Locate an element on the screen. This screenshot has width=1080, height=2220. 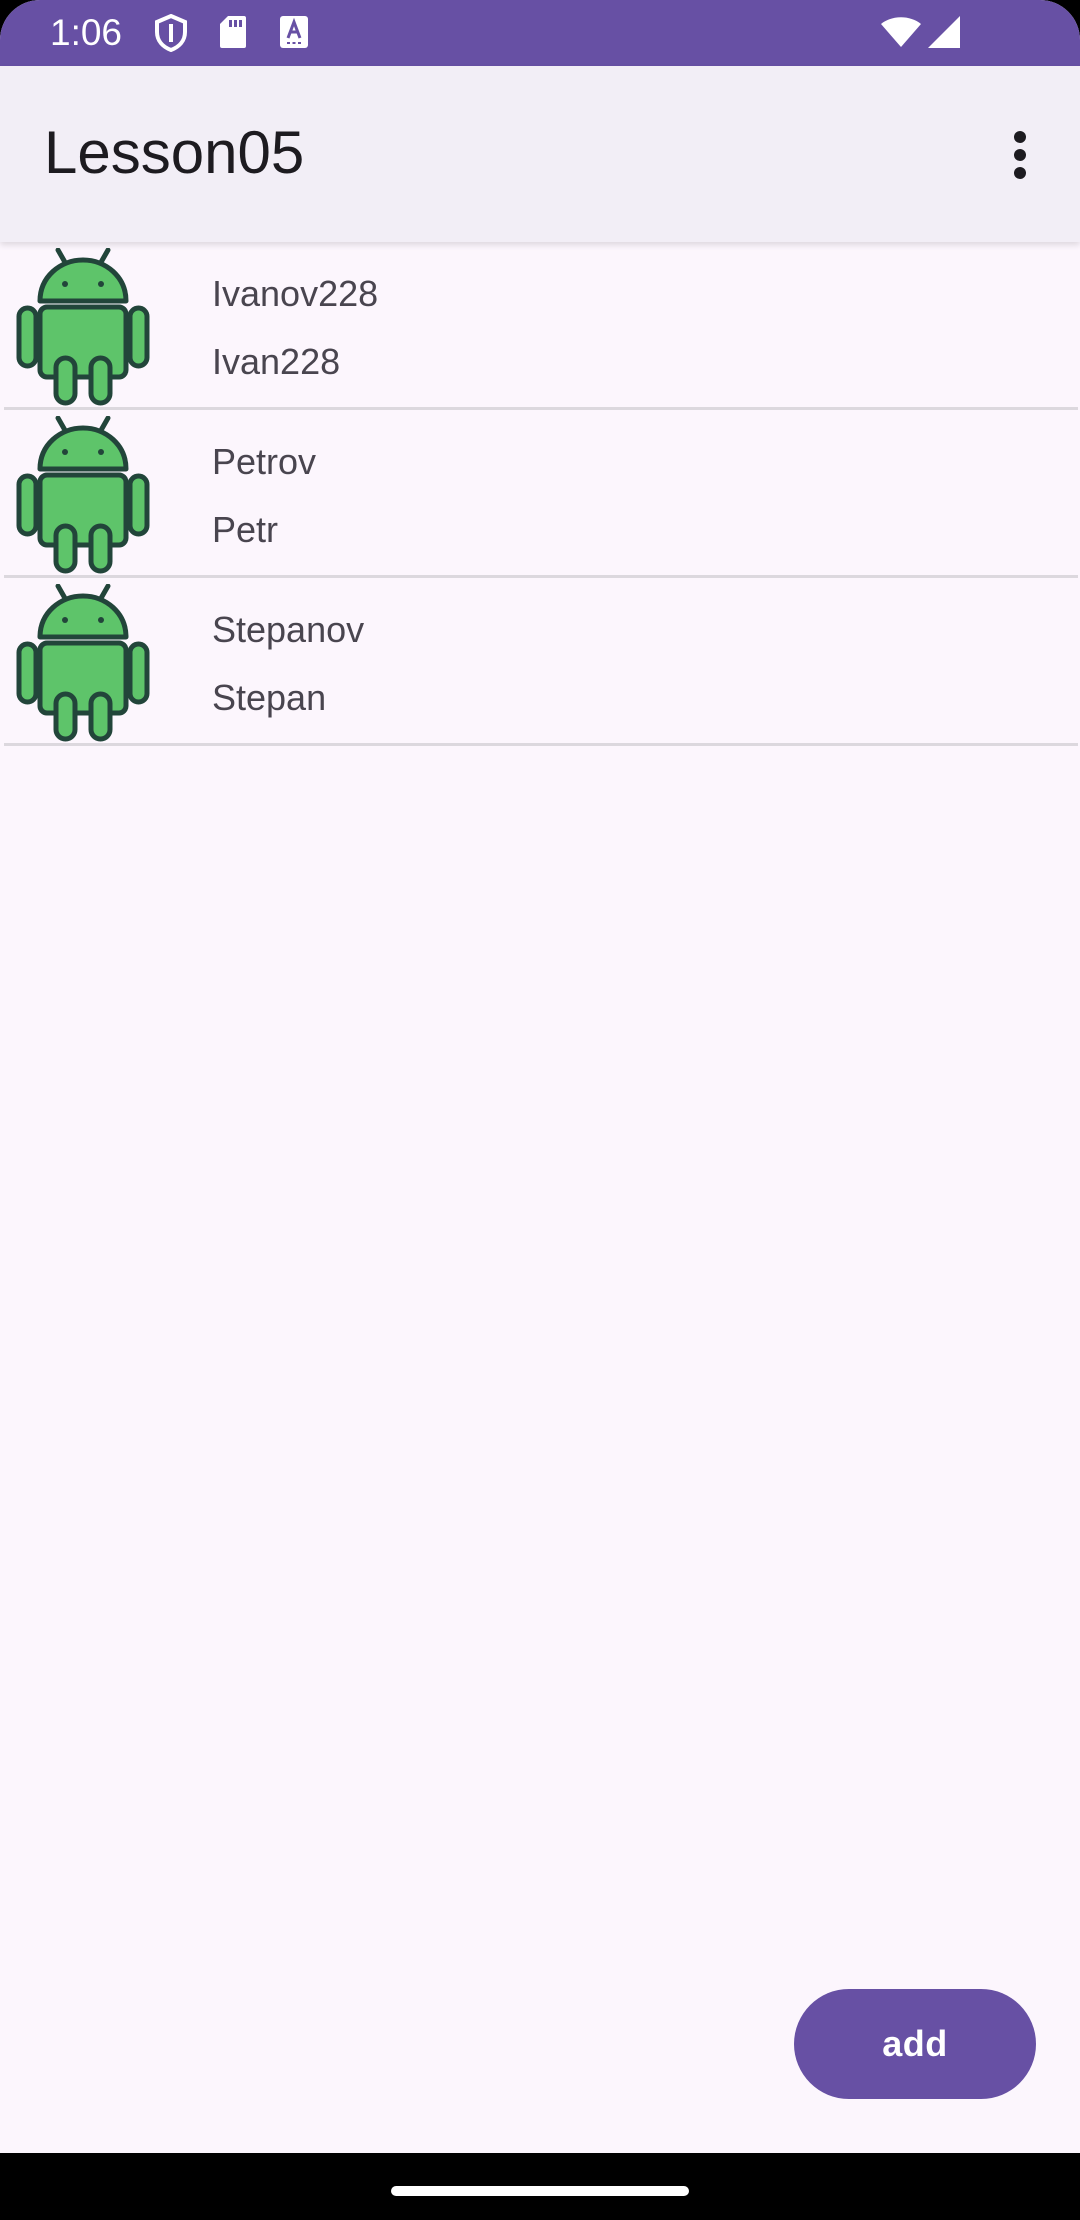
first-name-label: Stepan is located at coordinates (269, 697).